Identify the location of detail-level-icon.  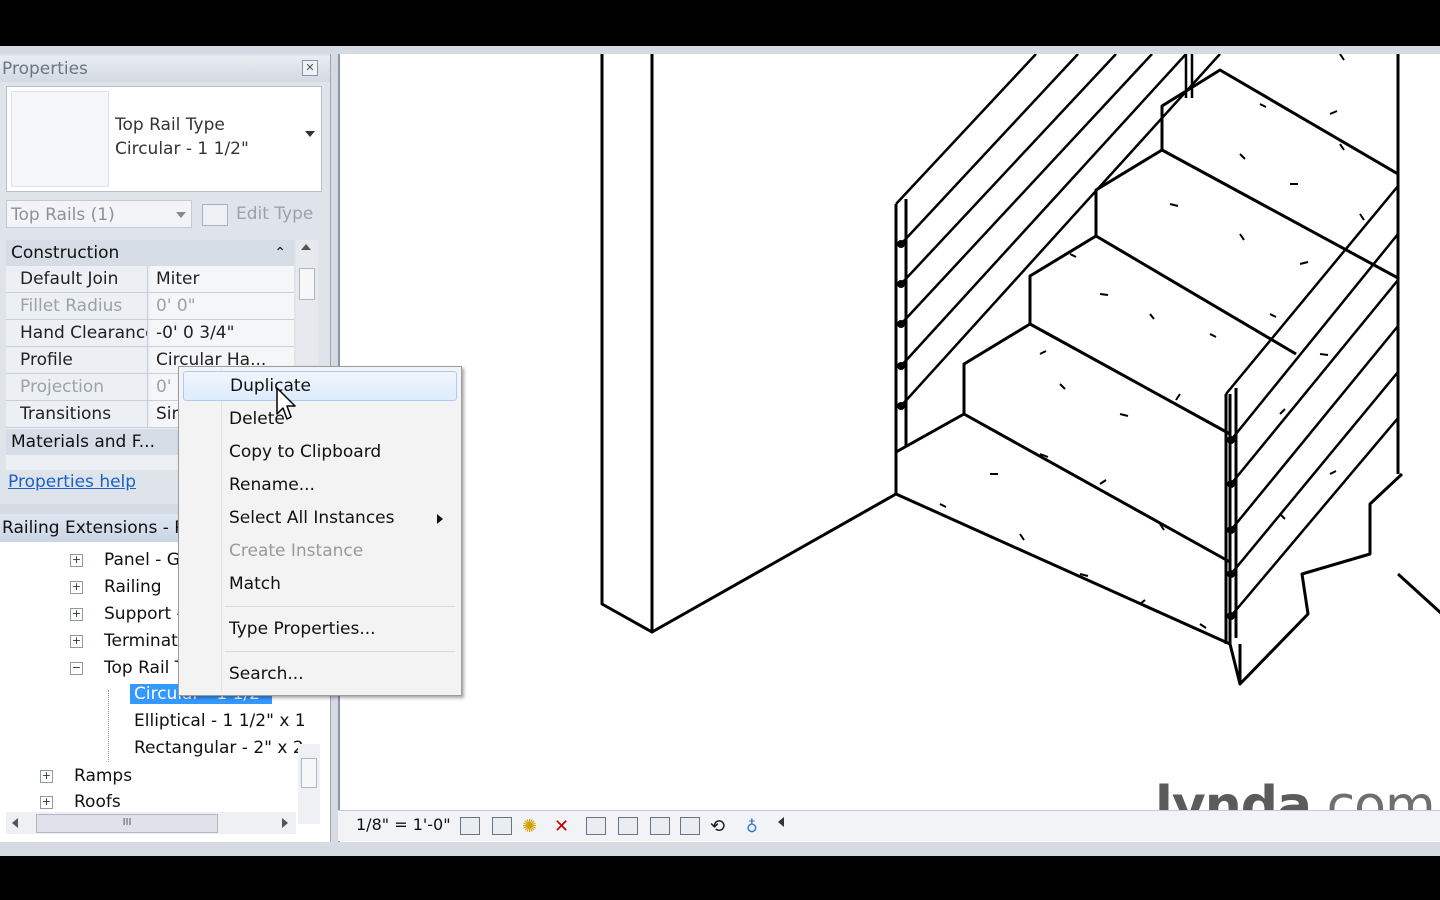
(470, 826).